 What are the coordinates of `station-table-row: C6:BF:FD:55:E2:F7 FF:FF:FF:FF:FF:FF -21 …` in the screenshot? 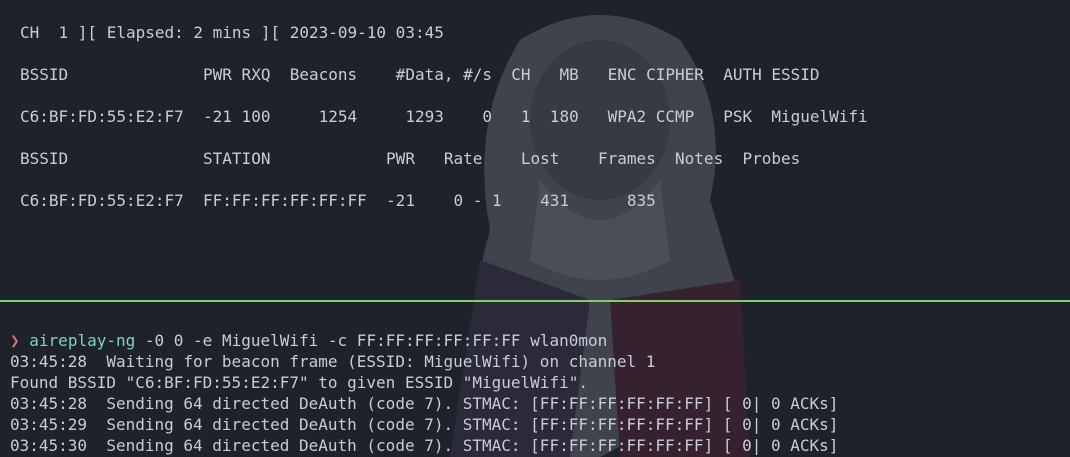 It's located at (338, 200).